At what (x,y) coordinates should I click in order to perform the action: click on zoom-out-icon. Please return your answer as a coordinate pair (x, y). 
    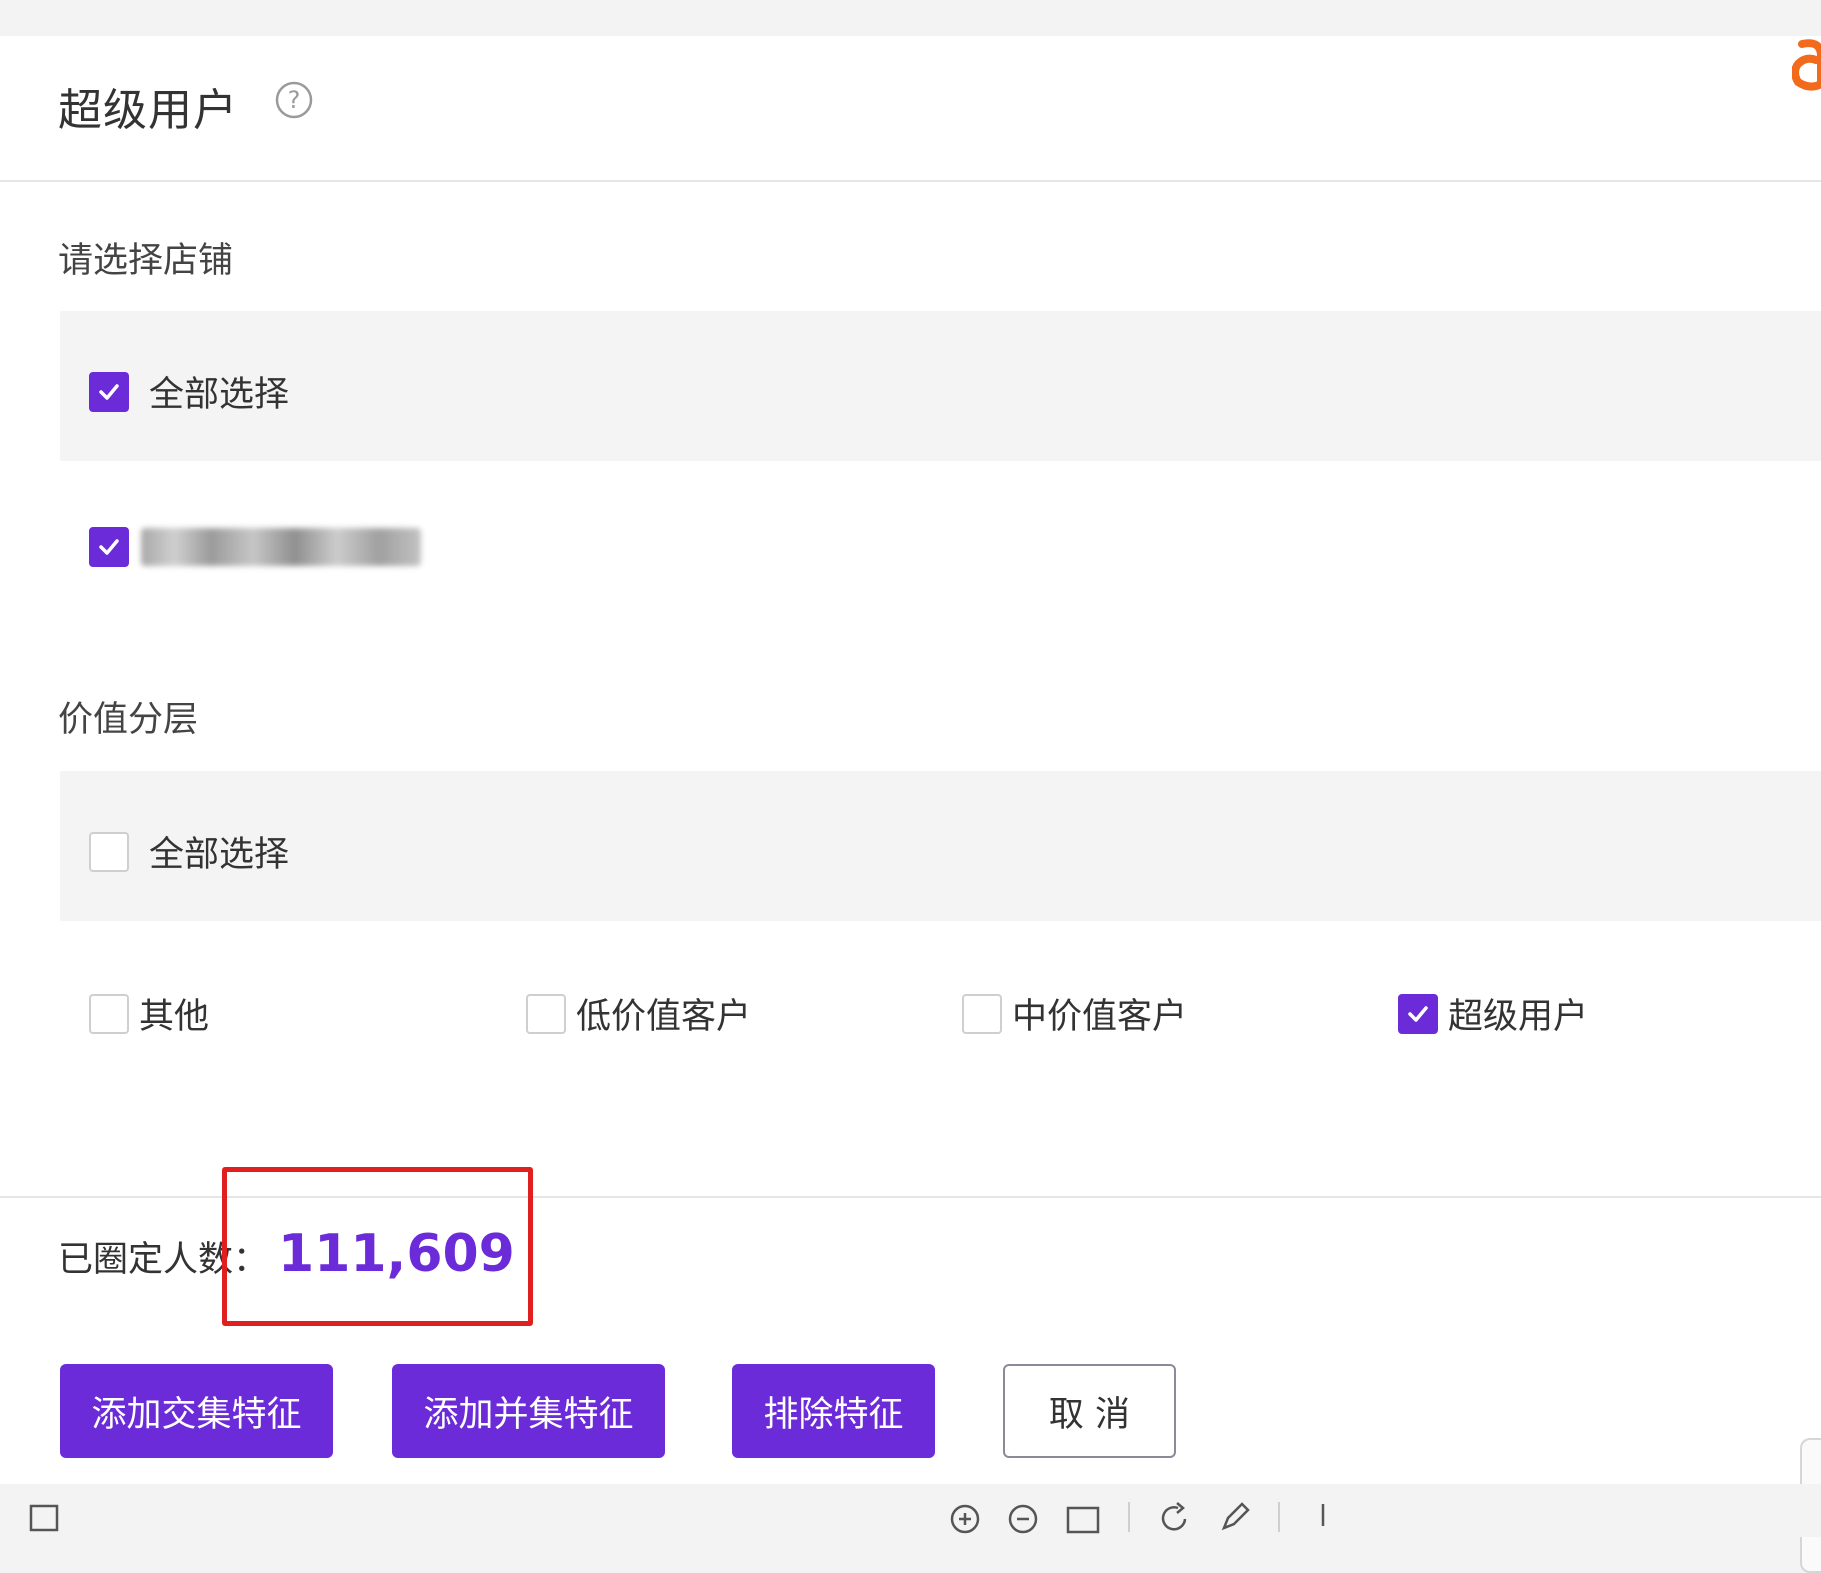
    Looking at the image, I should click on (1023, 1517).